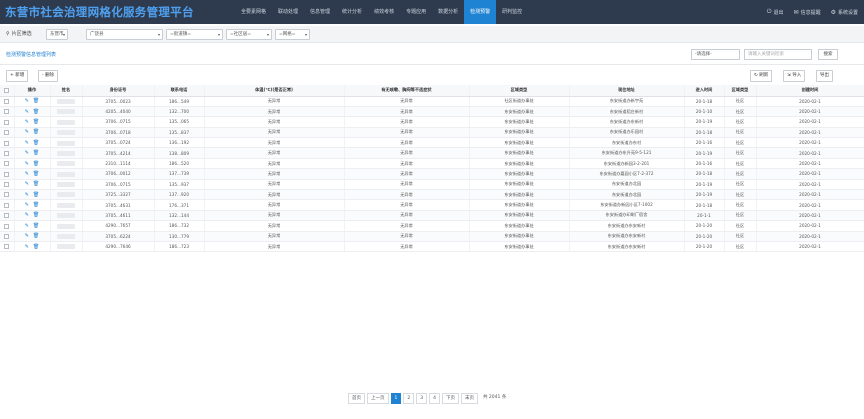 This screenshot has height=419, width=864. I want to click on table-cell: 2020-02-1, so click(810, 133).